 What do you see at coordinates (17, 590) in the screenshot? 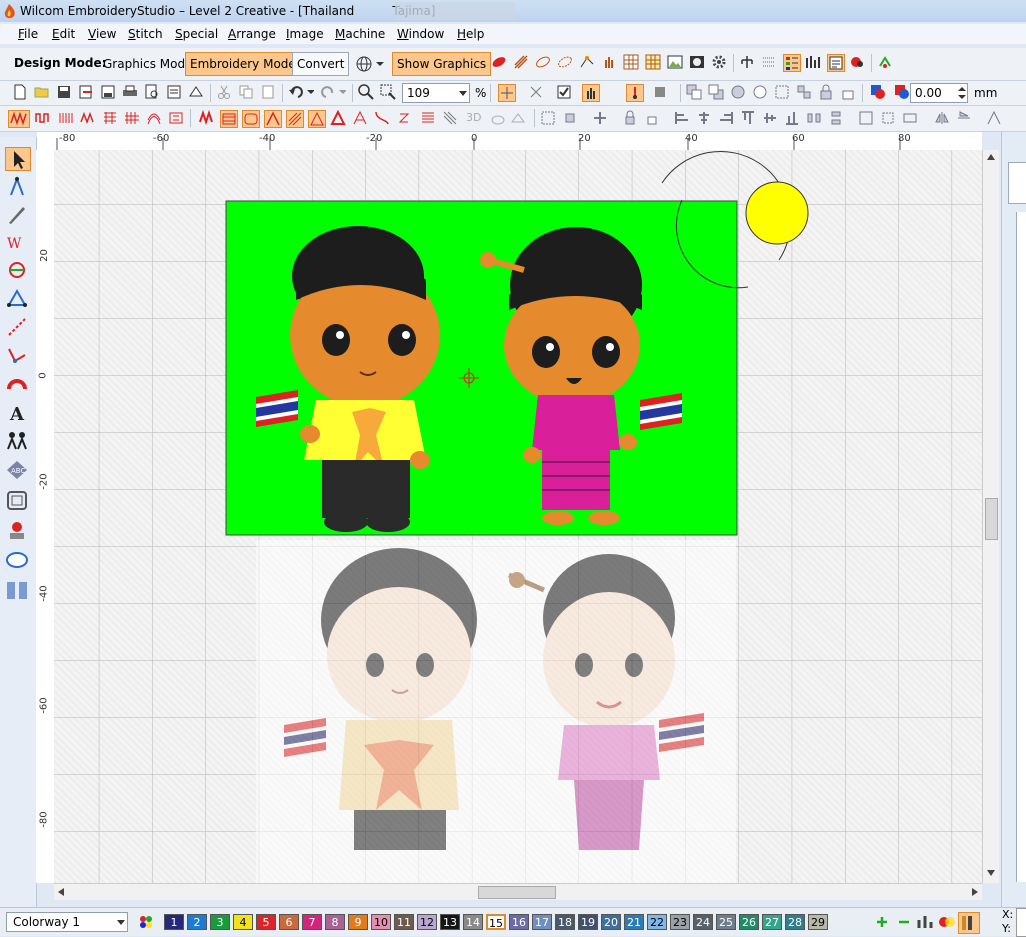
I see `split-icon` at bounding box center [17, 590].